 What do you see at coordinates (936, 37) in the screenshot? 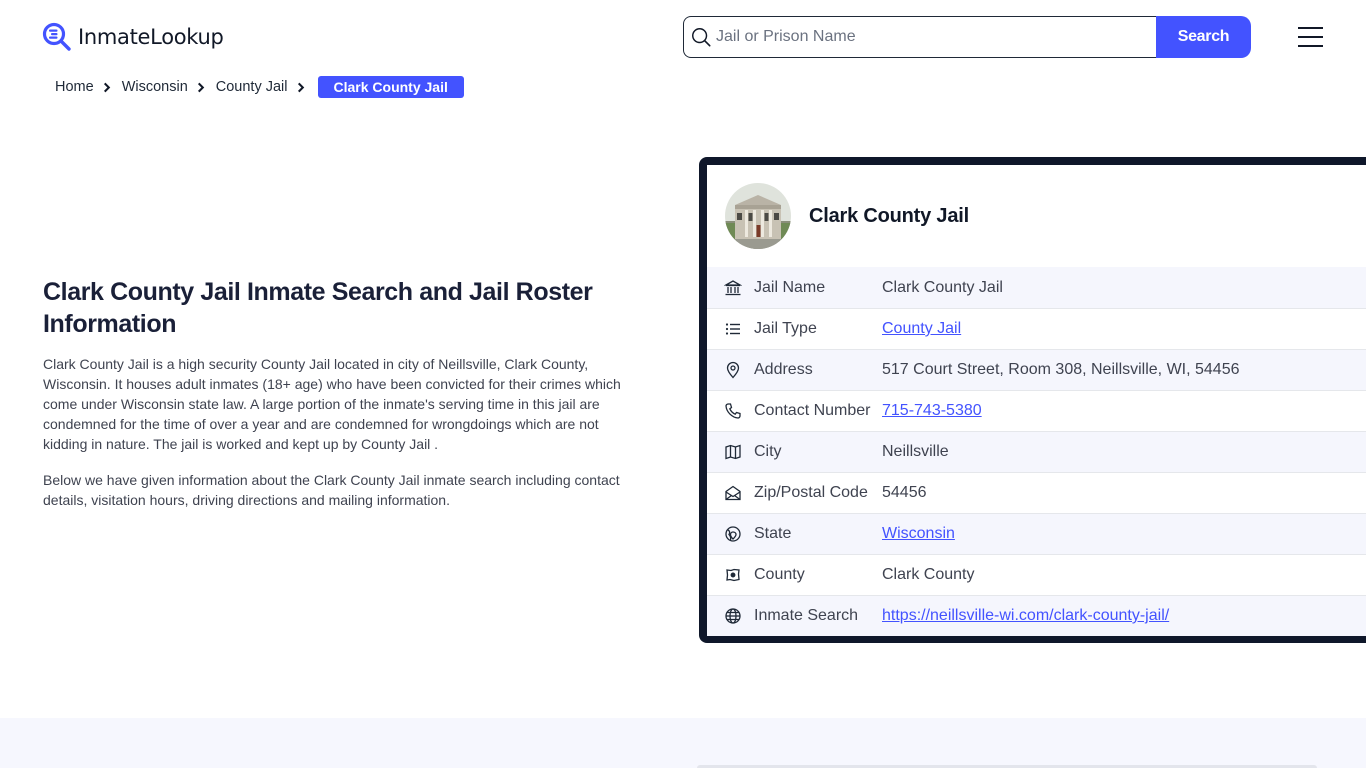
I see `search-input` at bounding box center [936, 37].